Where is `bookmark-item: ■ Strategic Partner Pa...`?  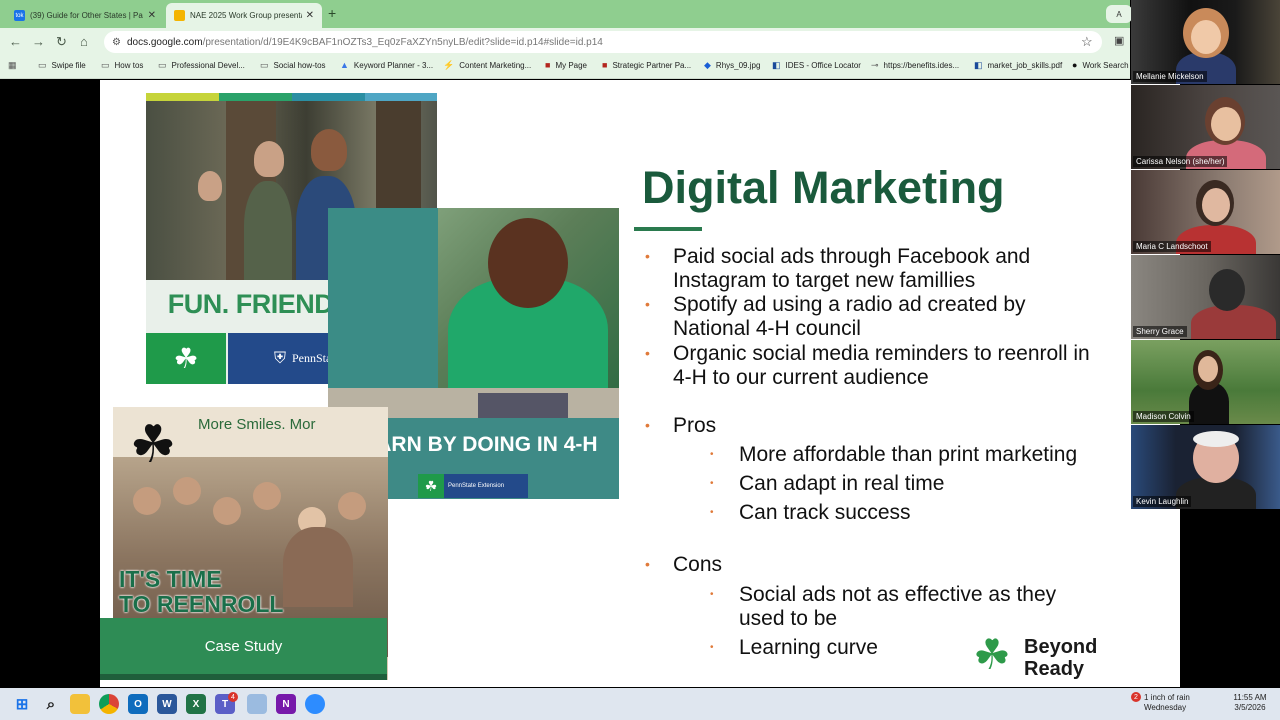 bookmark-item: ■ Strategic Partner Pa... is located at coordinates (646, 65).